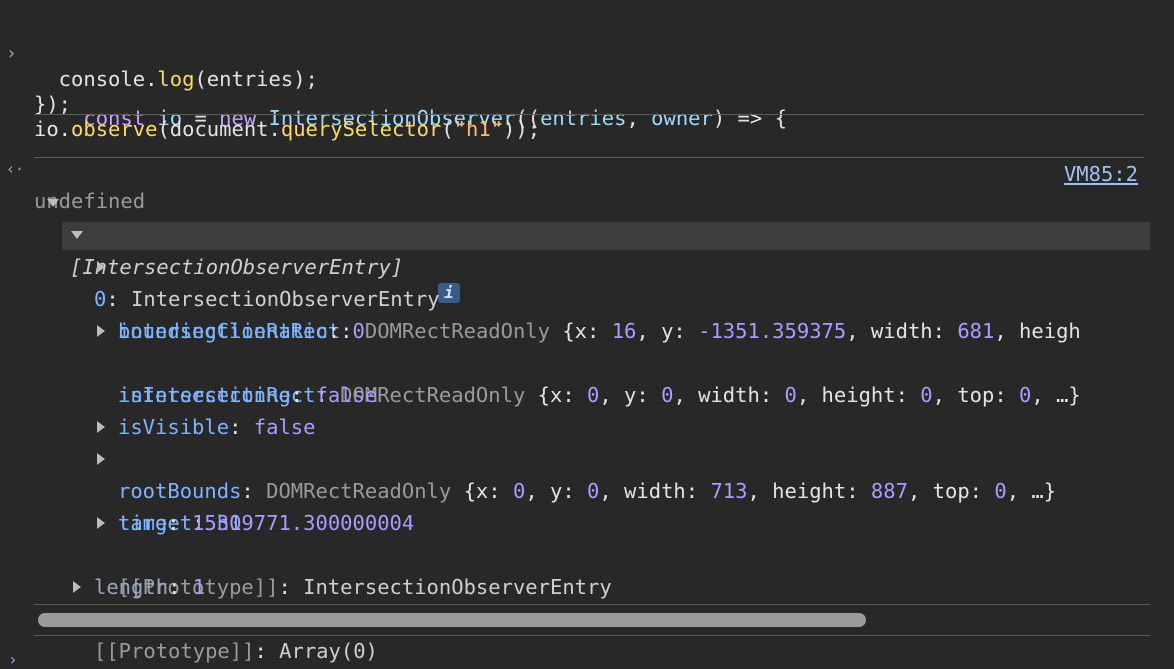  Describe the element at coordinates (13, 659) in the screenshot. I see `console-prompt-chevron-icon: ›` at that location.